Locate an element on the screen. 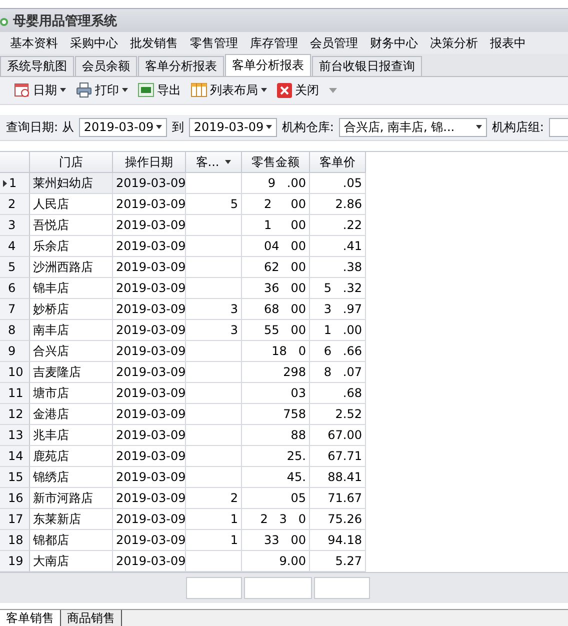  toolbar-button: 导出 is located at coordinates (159, 90).